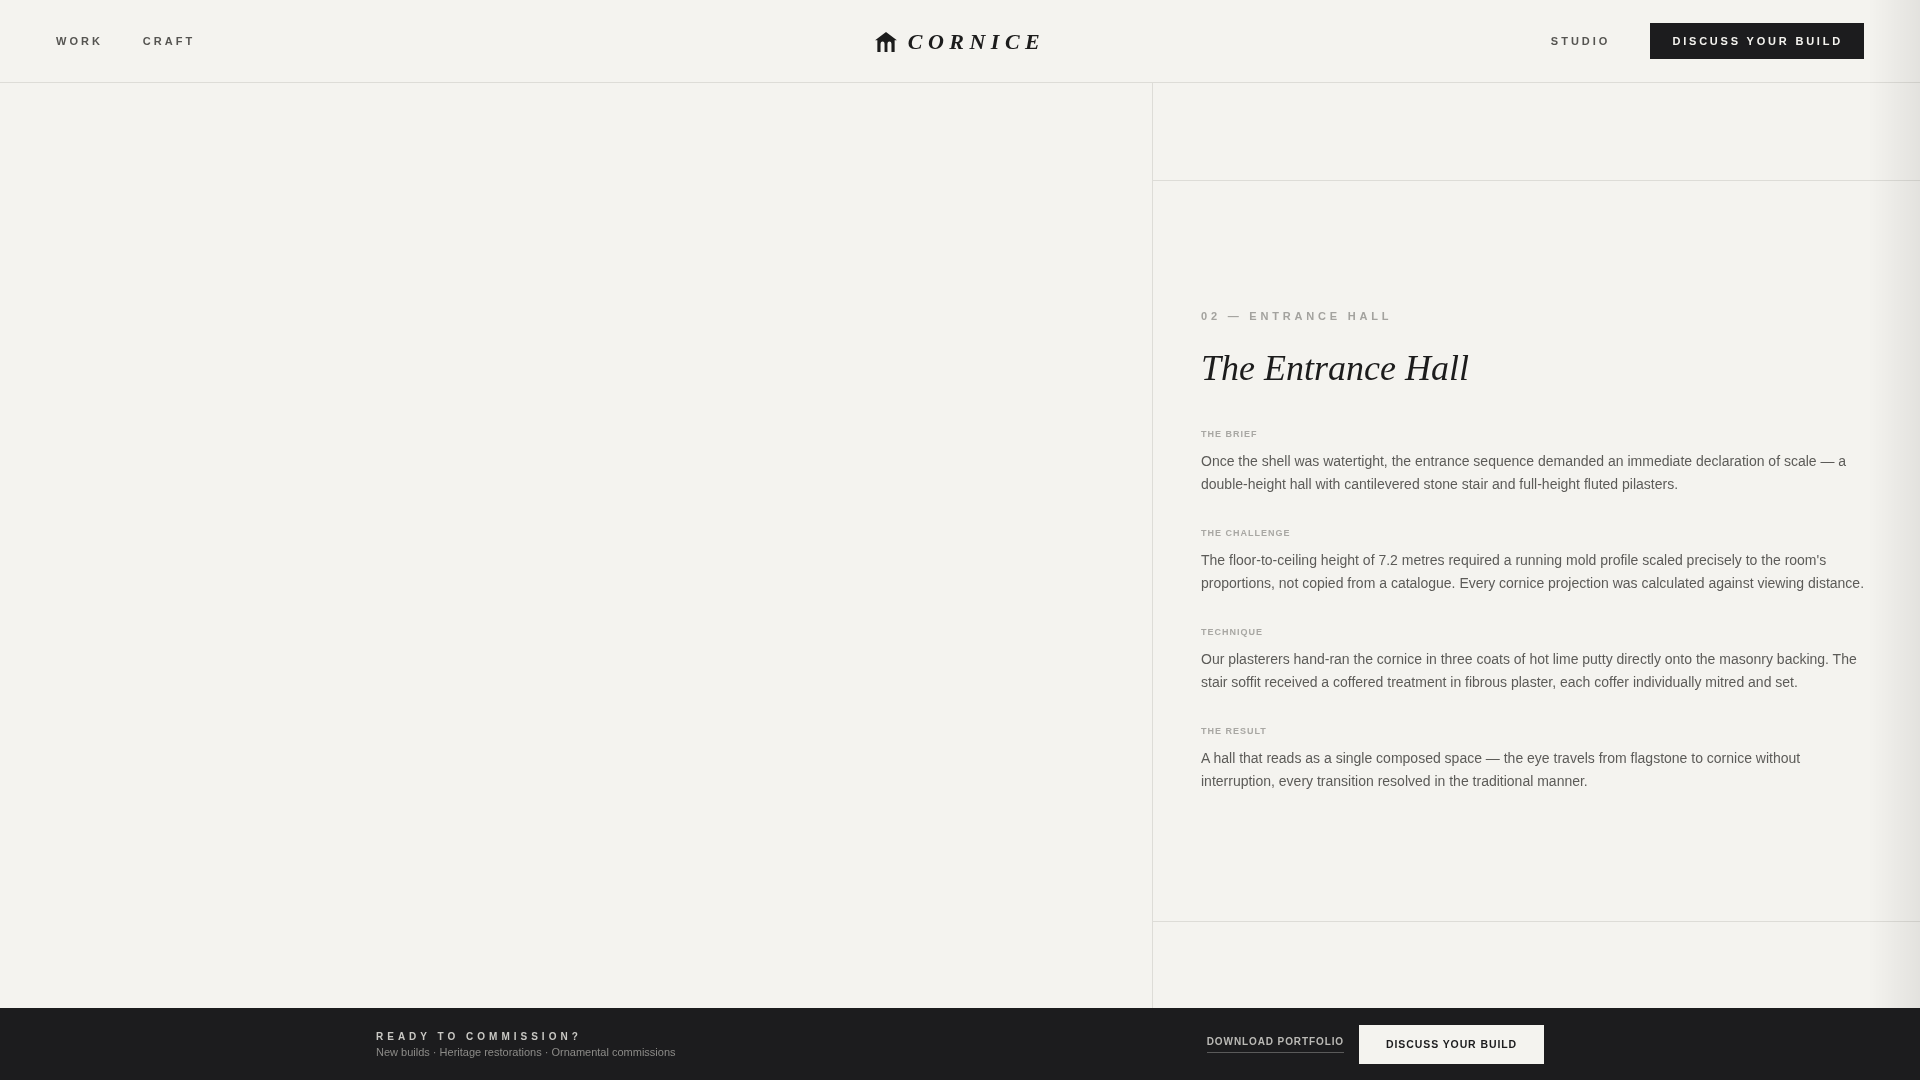  What do you see at coordinates (1501, 770) in the screenshot?
I see `section-paragraph: A hall that reads as a single composed space — the eye travels from flagstone to cornice without interruption, every transition resolved in the traditional manner.` at bounding box center [1501, 770].